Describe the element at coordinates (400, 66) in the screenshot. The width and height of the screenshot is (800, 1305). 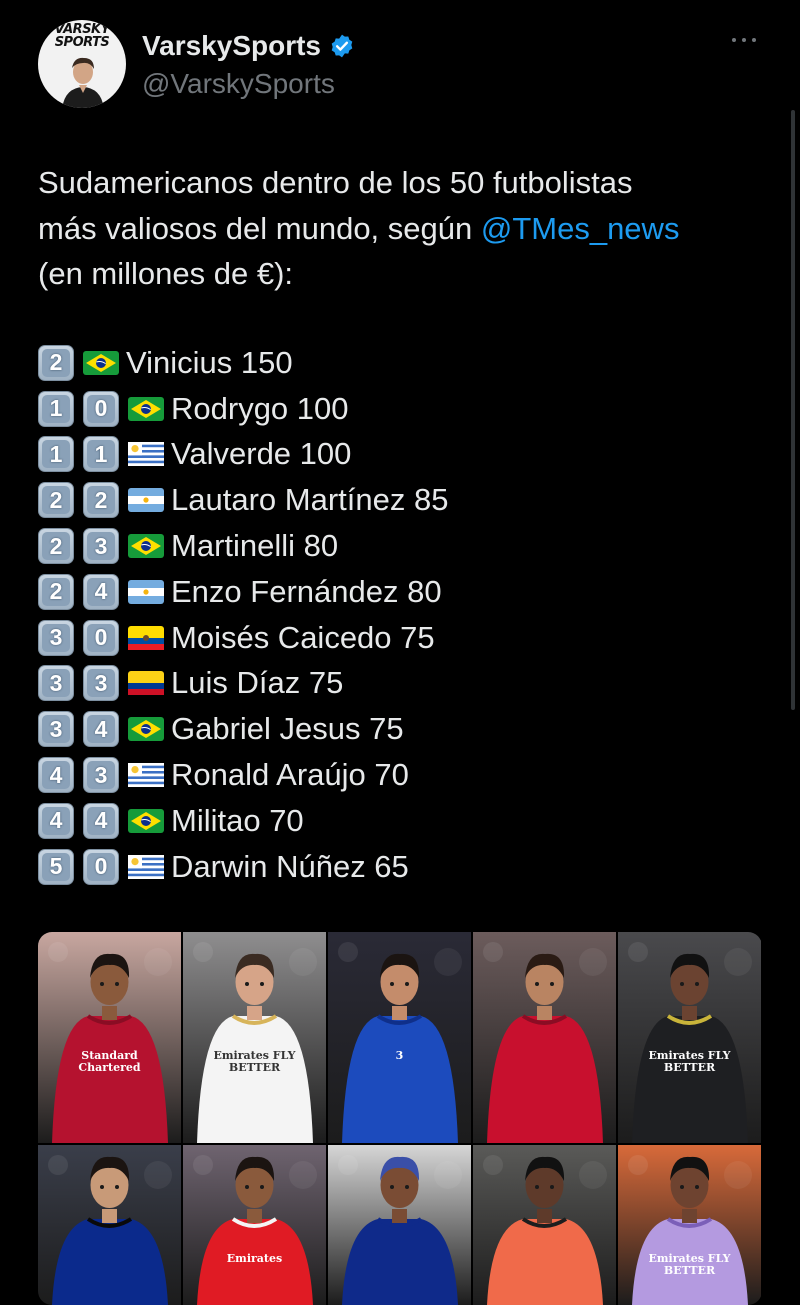
I see `tweet-header: VARSKY SPORTS VarskySports @VarskySports` at that location.